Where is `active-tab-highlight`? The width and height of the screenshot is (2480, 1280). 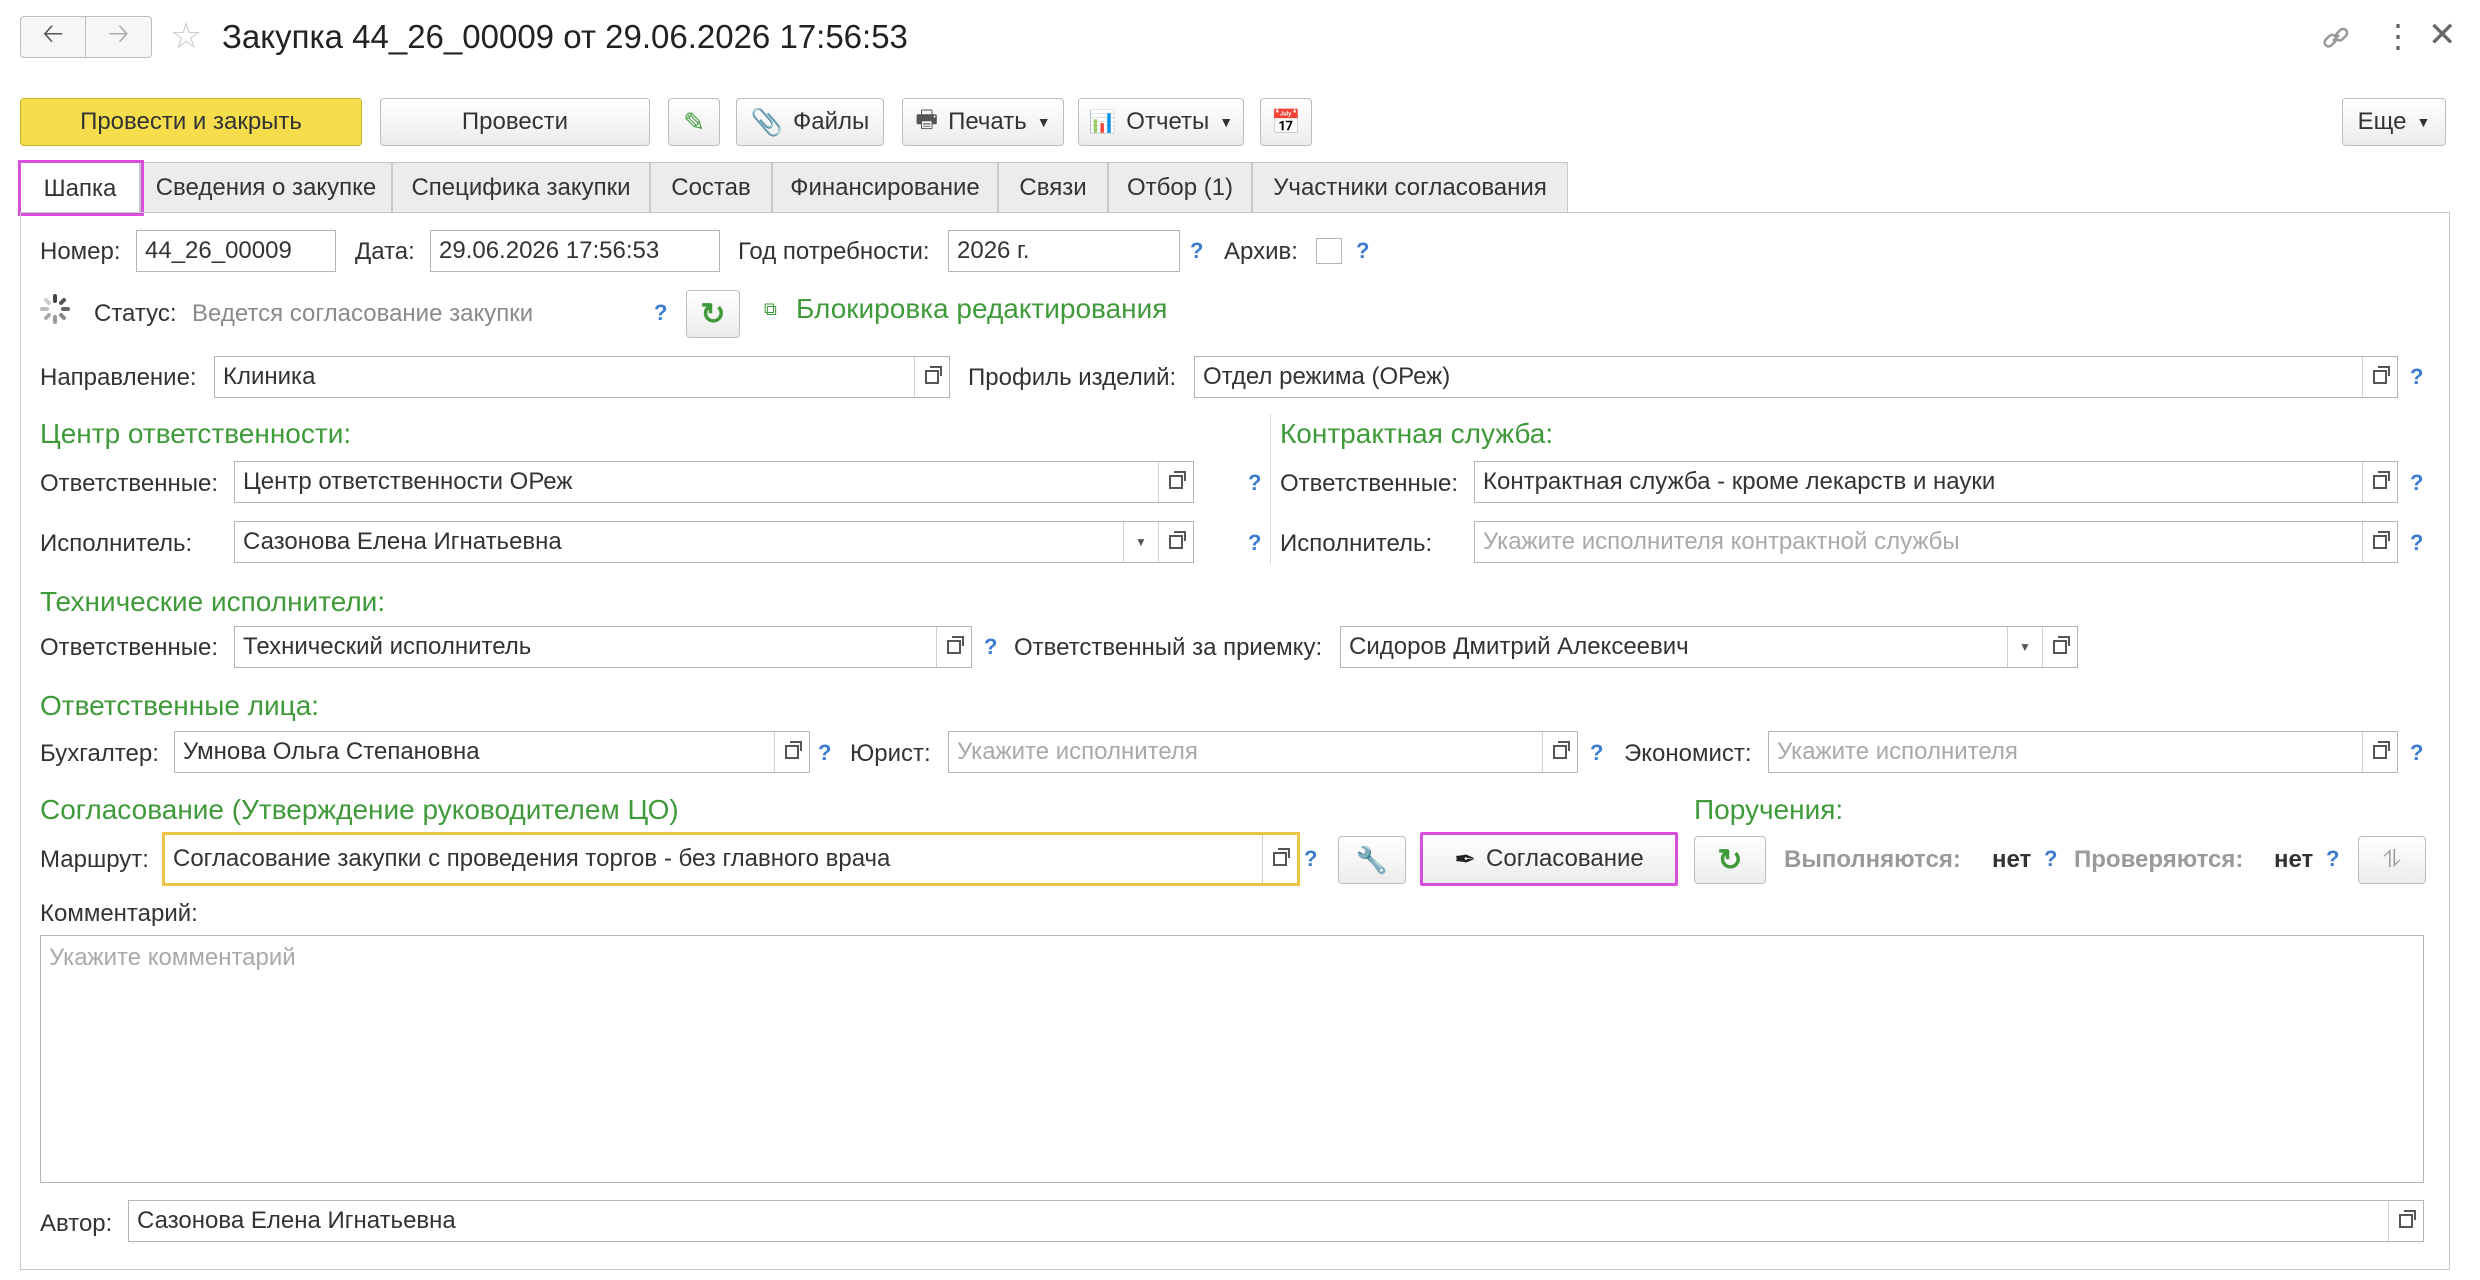 active-tab-highlight is located at coordinates (81, 188).